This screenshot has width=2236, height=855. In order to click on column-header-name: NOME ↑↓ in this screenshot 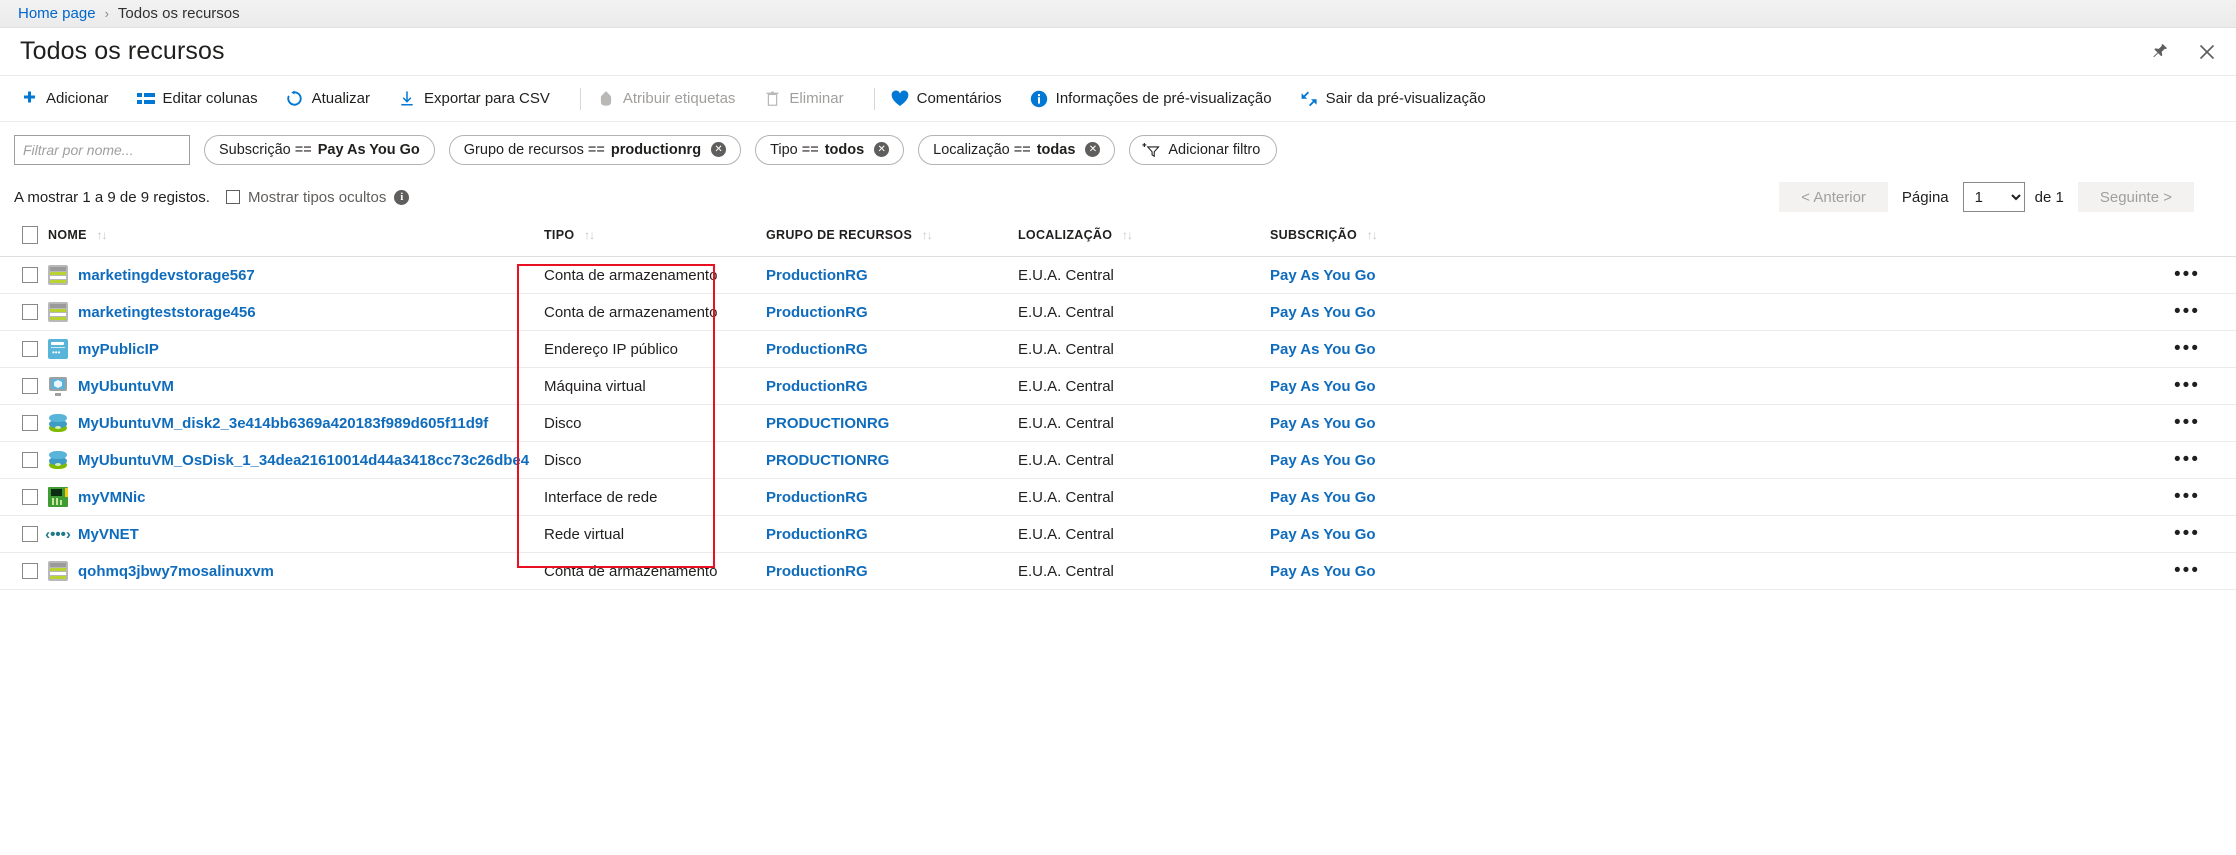, I will do `click(283, 236)`.